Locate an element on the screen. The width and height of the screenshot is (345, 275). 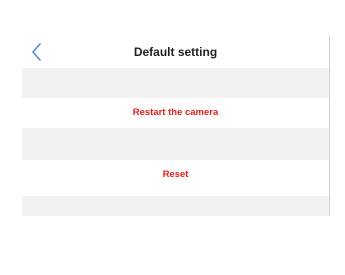
header: Default setting is located at coordinates (175, 51).